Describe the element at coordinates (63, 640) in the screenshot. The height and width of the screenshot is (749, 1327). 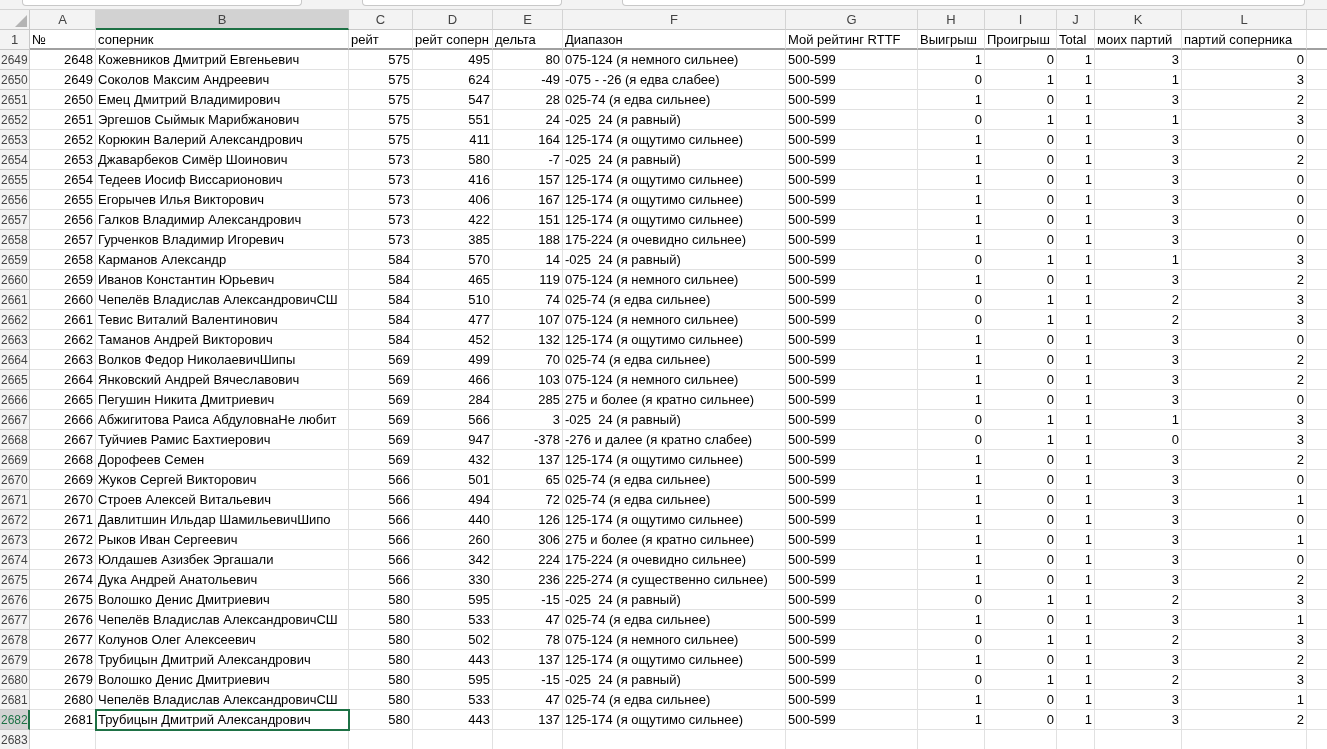
I see `table-cell: 2677` at that location.